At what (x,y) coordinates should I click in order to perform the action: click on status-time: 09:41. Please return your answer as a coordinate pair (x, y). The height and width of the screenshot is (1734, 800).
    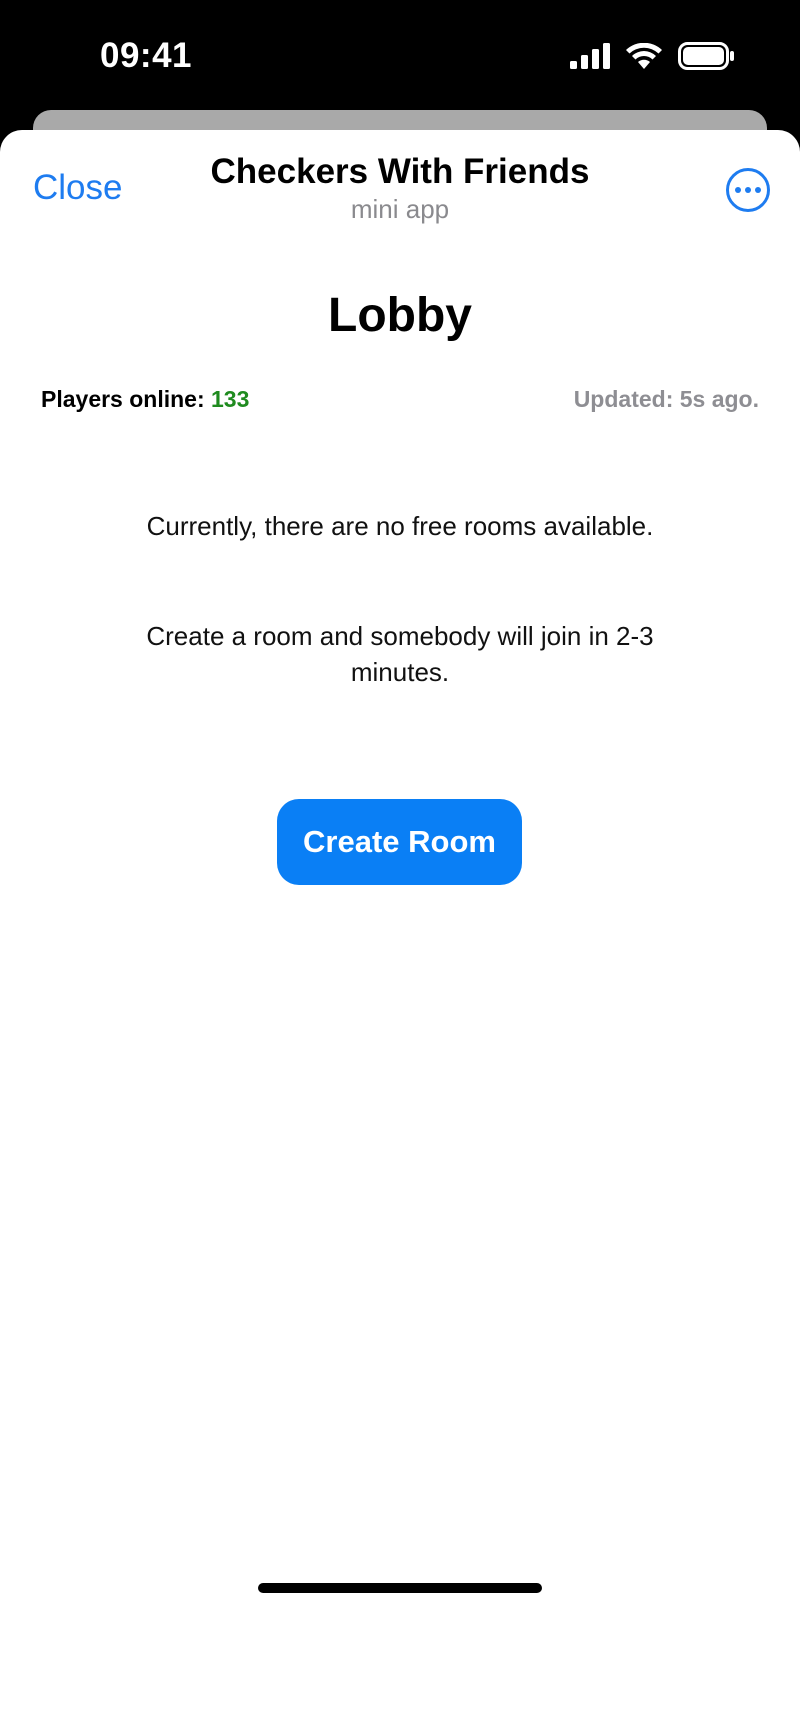
    Looking at the image, I should click on (146, 55).